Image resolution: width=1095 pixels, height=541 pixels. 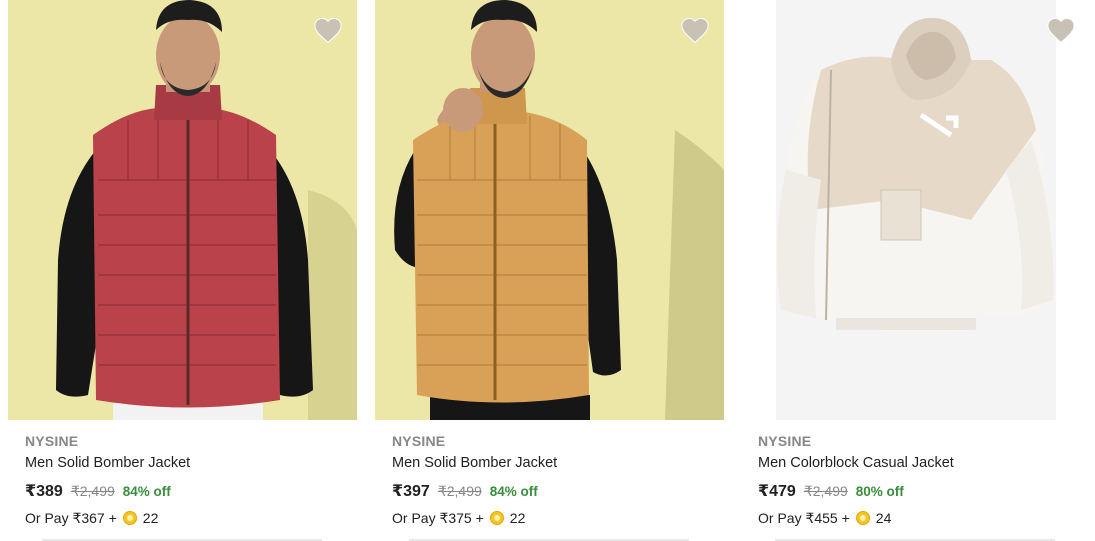 I want to click on selling-price: ₹479, so click(x=777, y=491).